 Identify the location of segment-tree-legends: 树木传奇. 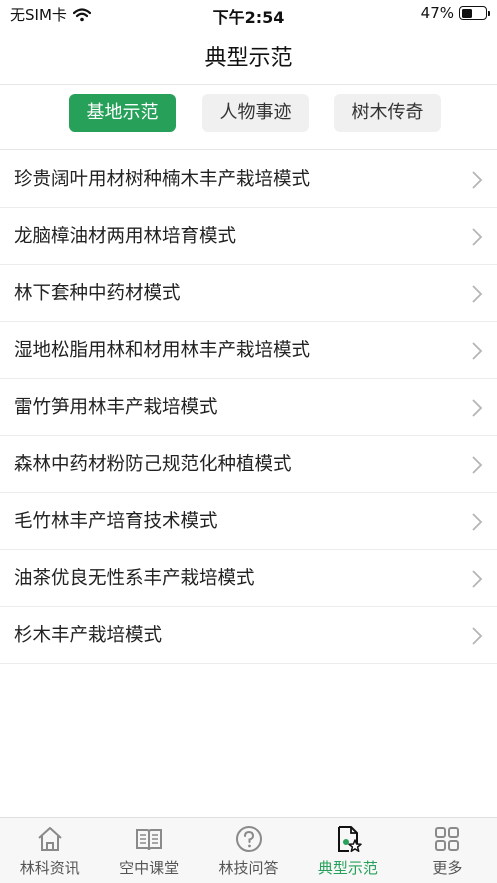
(387, 113).